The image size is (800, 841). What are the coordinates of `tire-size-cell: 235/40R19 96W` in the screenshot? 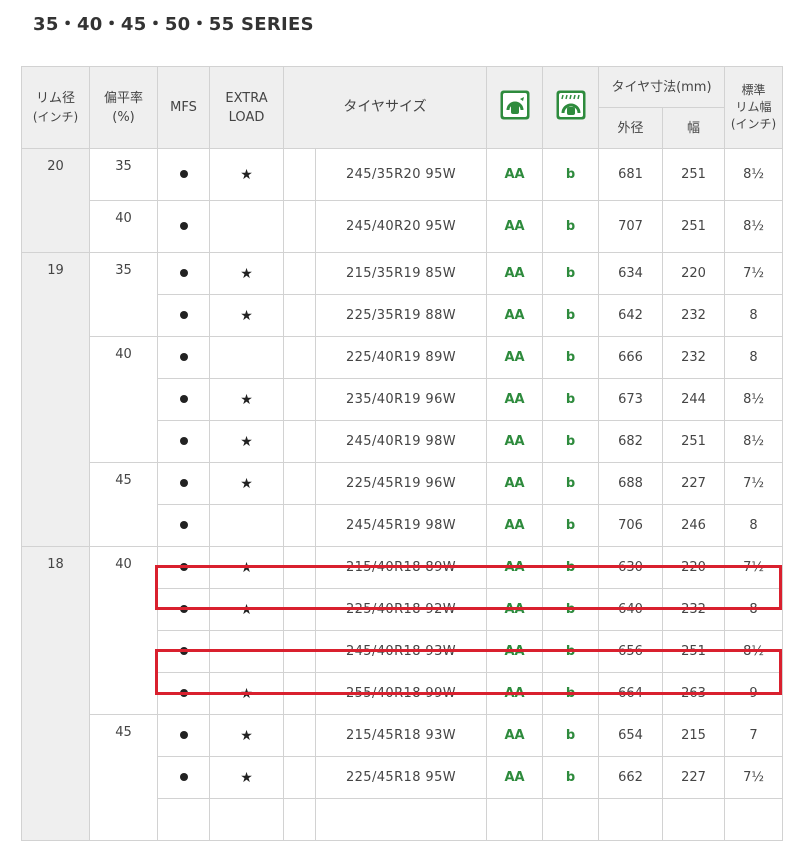 It's located at (401, 399).